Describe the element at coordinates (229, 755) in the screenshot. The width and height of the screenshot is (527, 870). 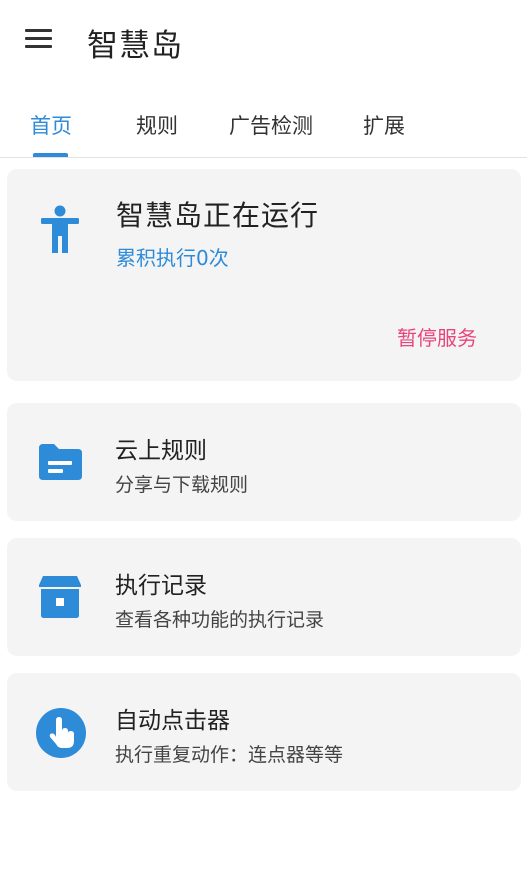
I see `feature-description: 执行重复动作：连点器等等` at that location.